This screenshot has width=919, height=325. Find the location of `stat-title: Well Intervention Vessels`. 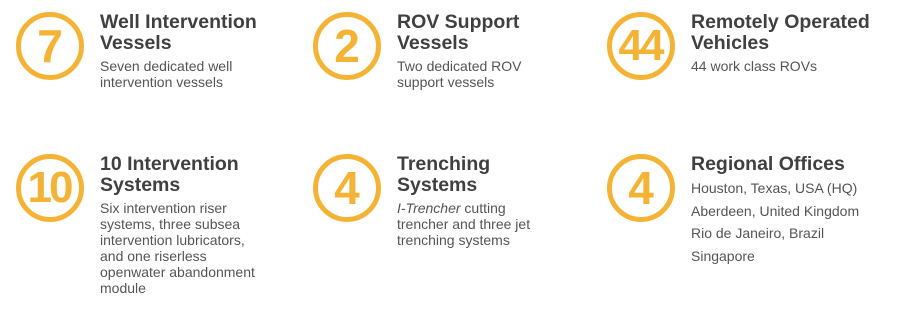

stat-title: Well Intervention Vessels is located at coordinates (178, 33).